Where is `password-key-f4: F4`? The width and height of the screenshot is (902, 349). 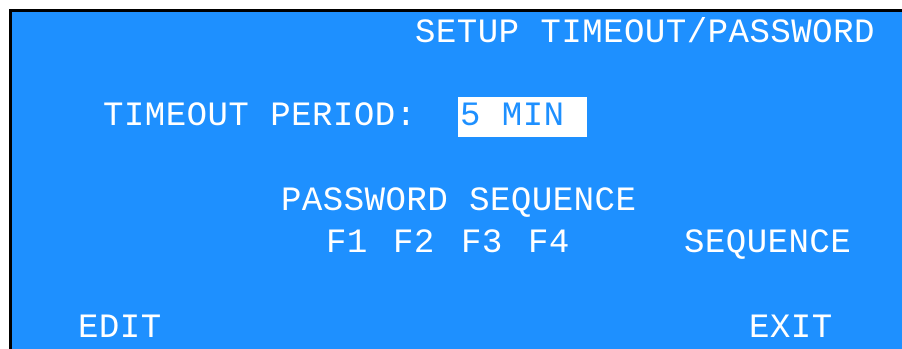
password-key-f4: F4 is located at coordinates (549, 244).